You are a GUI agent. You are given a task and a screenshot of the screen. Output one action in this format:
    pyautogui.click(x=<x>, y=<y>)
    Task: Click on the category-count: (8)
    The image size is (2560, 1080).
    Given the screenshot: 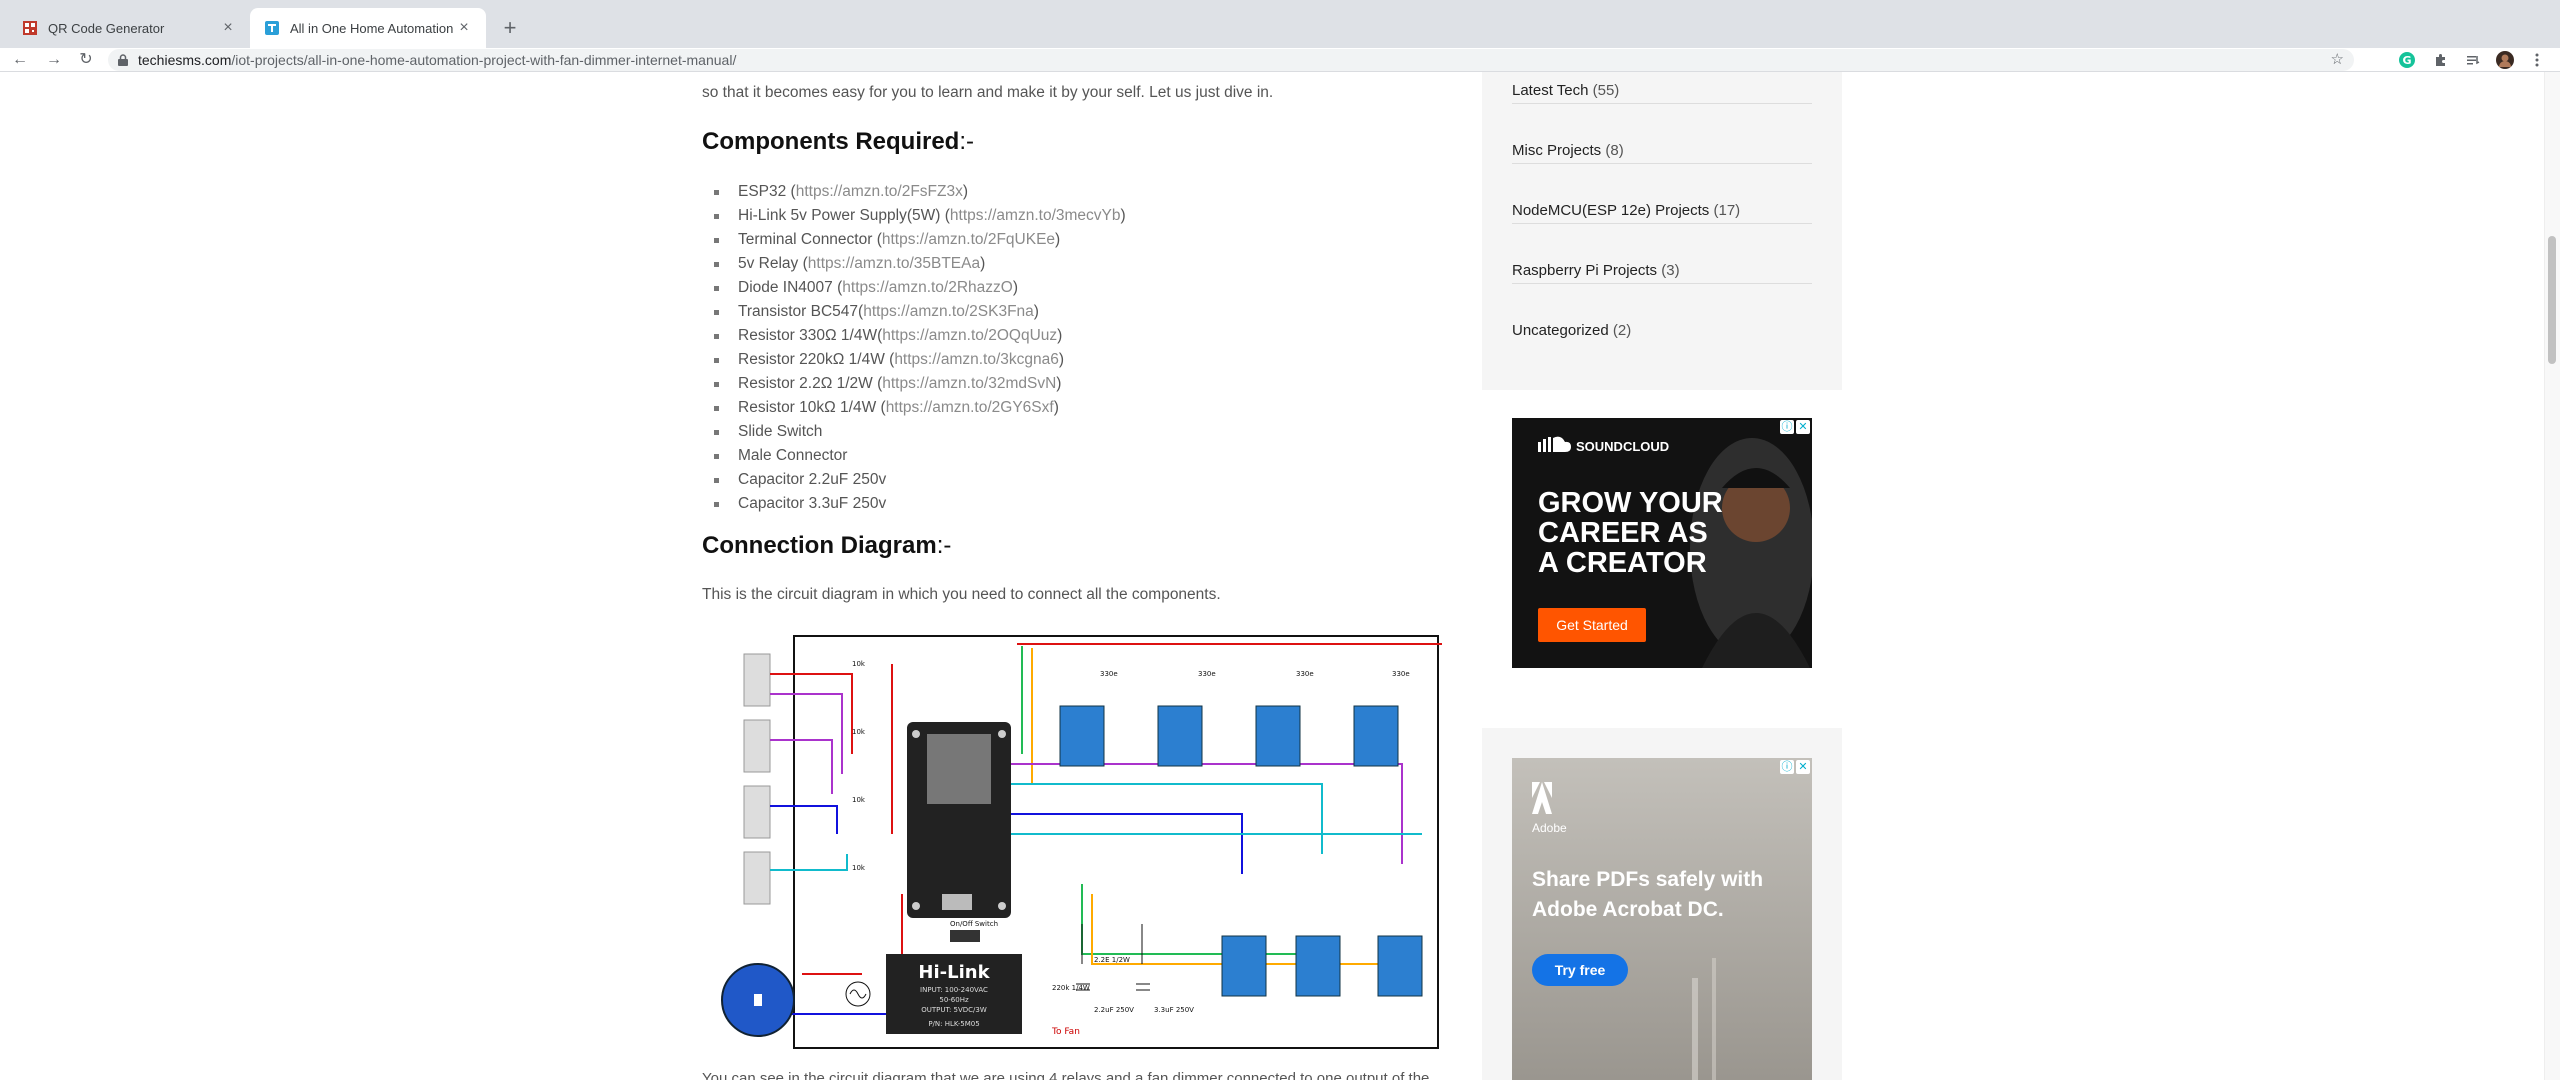 What is the action you would take?
    pyautogui.click(x=1614, y=150)
    